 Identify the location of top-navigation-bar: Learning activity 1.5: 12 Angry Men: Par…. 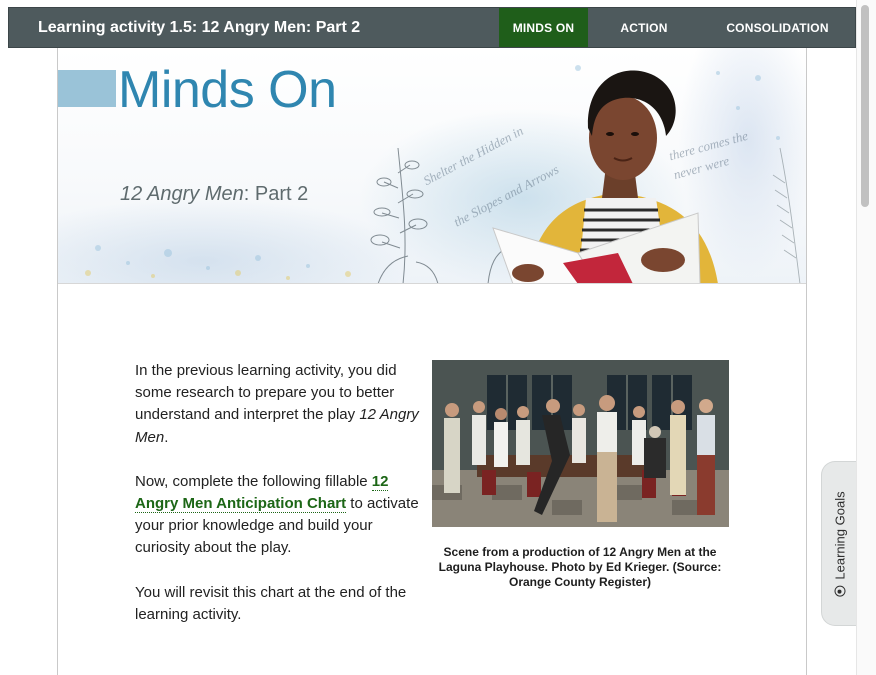
(432, 27).